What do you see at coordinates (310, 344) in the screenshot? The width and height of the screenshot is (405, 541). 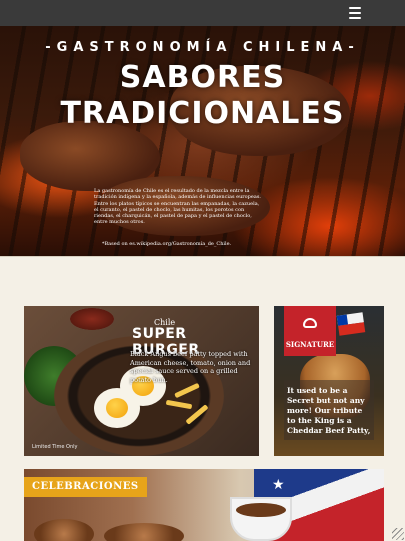 I see `badge-label: SIGNATURE` at bounding box center [310, 344].